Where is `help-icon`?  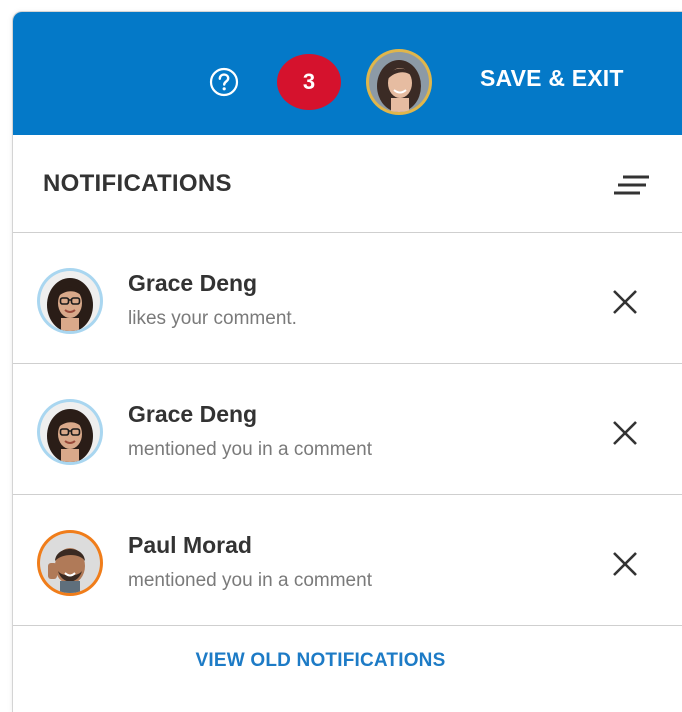
help-icon is located at coordinates (224, 82).